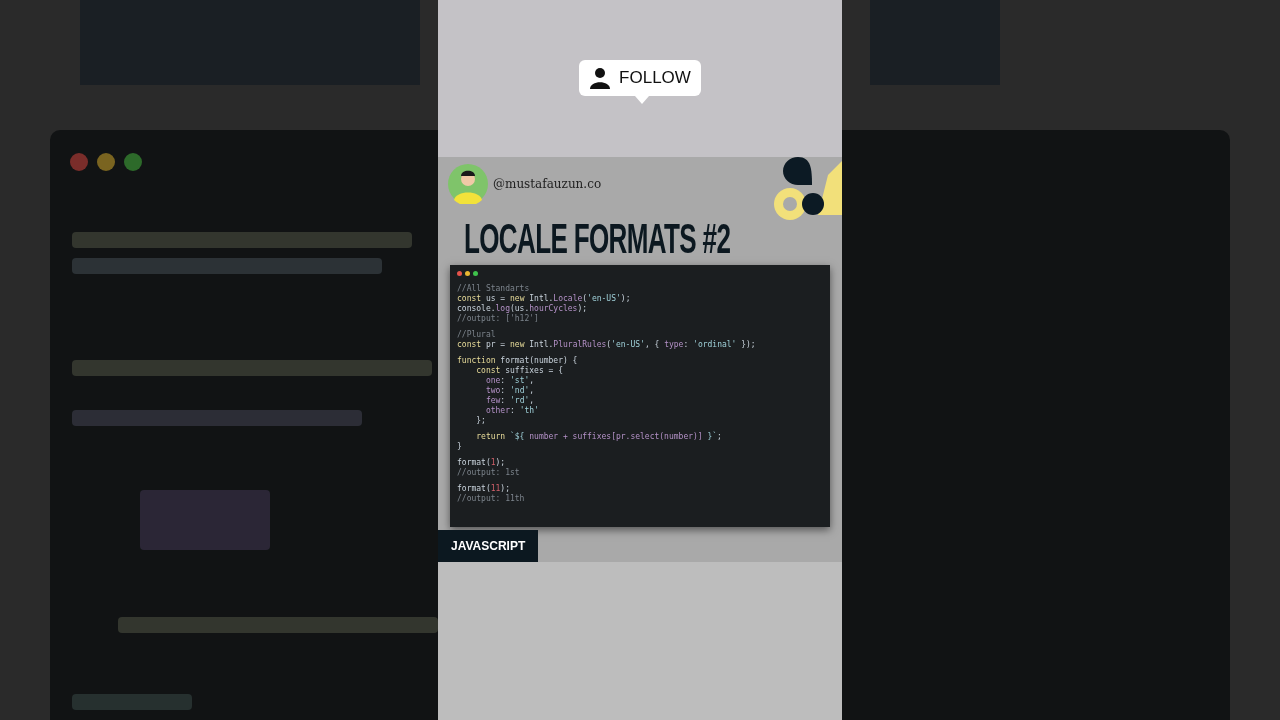  Describe the element at coordinates (522, 309) in the screenshot. I see `code-line: console.log(us.hourCycles);` at that location.